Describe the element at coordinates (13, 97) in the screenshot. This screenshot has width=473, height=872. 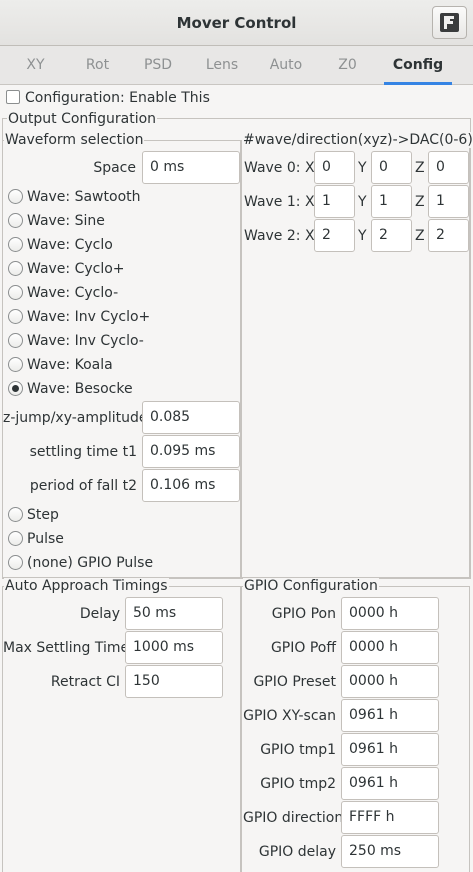
I see `enable-checkbox` at that location.